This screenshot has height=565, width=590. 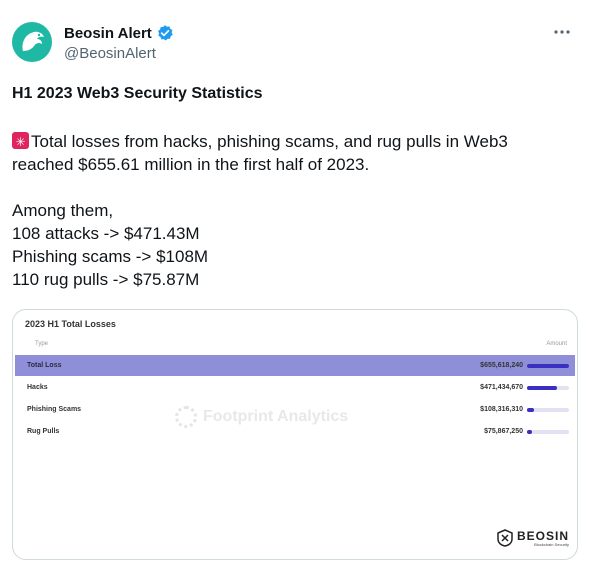 I want to click on row-type-label: Hacks, so click(x=37, y=387).